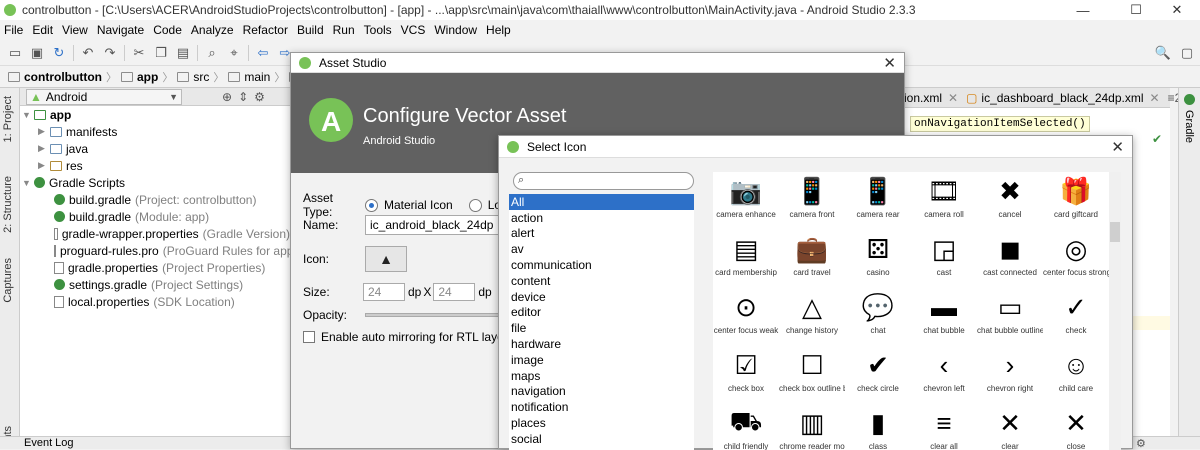  Describe the element at coordinates (601, 360) in the screenshot. I see `category-item-image: image` at that location.